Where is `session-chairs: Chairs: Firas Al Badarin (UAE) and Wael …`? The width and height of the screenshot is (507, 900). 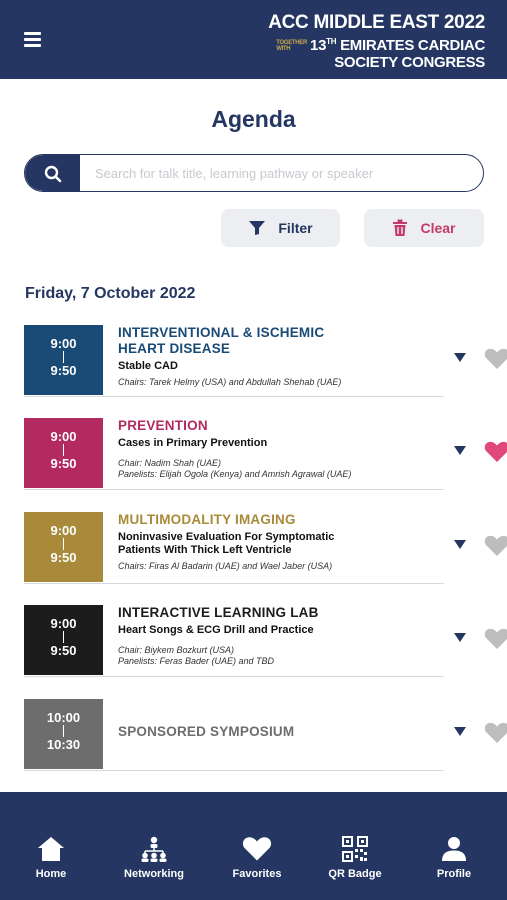
session-chairs: Chairs: Firas Al Badarin (UAE) and Wael … is located at coordinates (225, 566).